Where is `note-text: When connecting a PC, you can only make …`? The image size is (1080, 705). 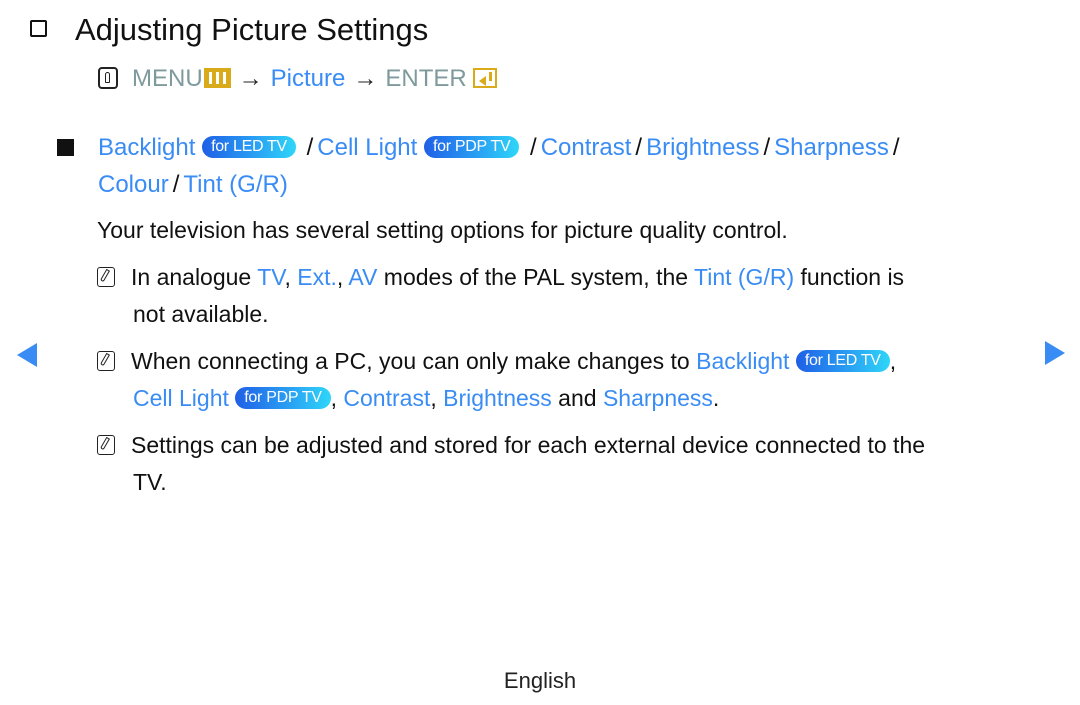
note-text: When connecting a PC, you can only make … is located at coordinates (414, 361).